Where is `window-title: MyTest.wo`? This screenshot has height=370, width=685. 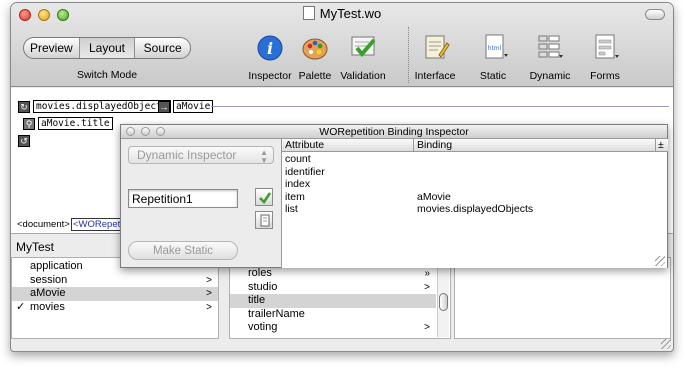 window-title: MyTest.wo is located at coordinates (342, 13).